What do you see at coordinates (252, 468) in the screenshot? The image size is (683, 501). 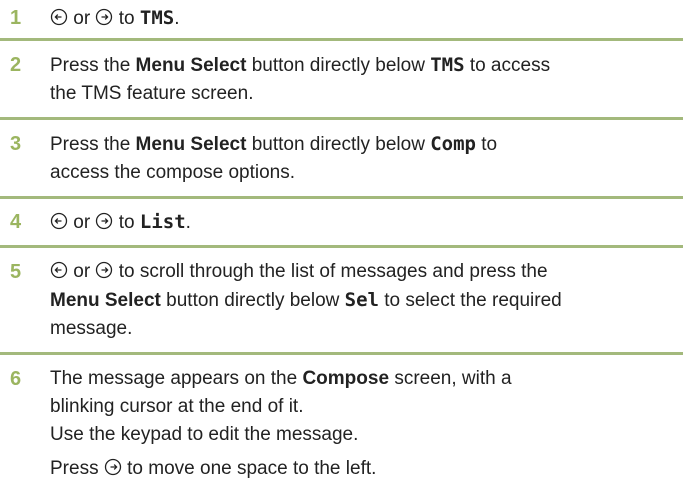 I see `step-text: to move one space to the left.` at bounding box center [252, 468].